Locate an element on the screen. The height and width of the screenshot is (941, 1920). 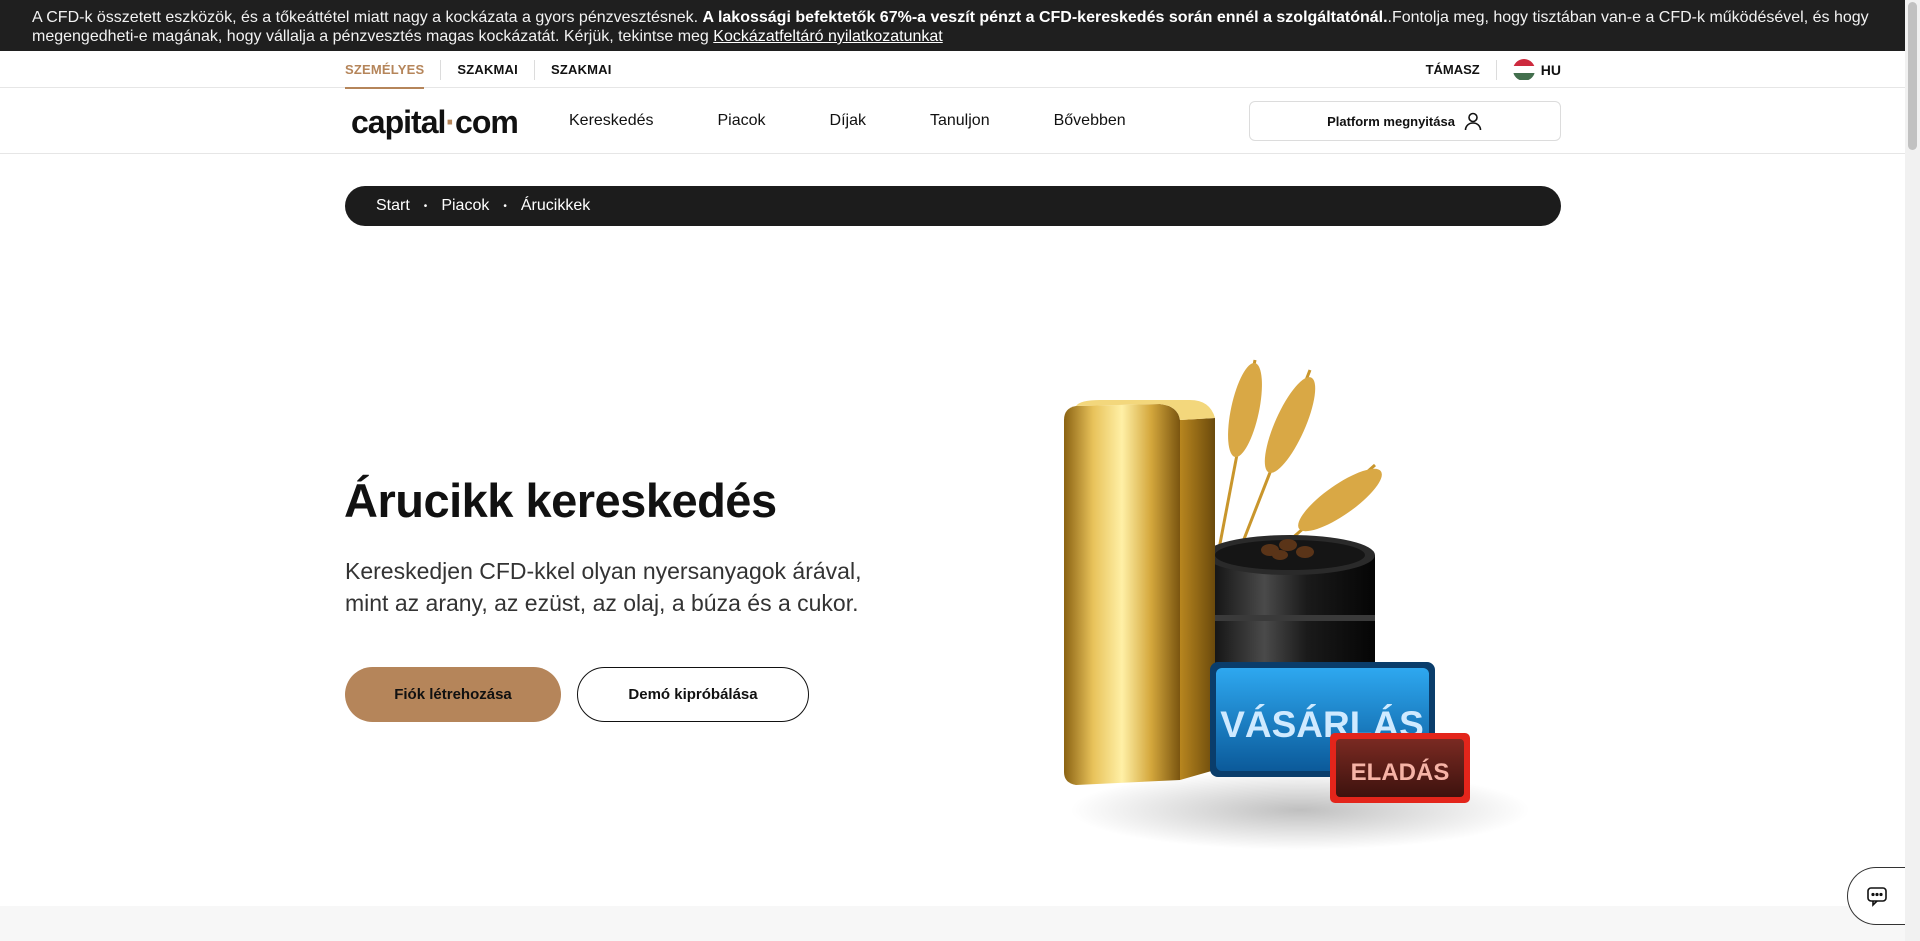
wheat-ears is located at coordinates (1305, 447).